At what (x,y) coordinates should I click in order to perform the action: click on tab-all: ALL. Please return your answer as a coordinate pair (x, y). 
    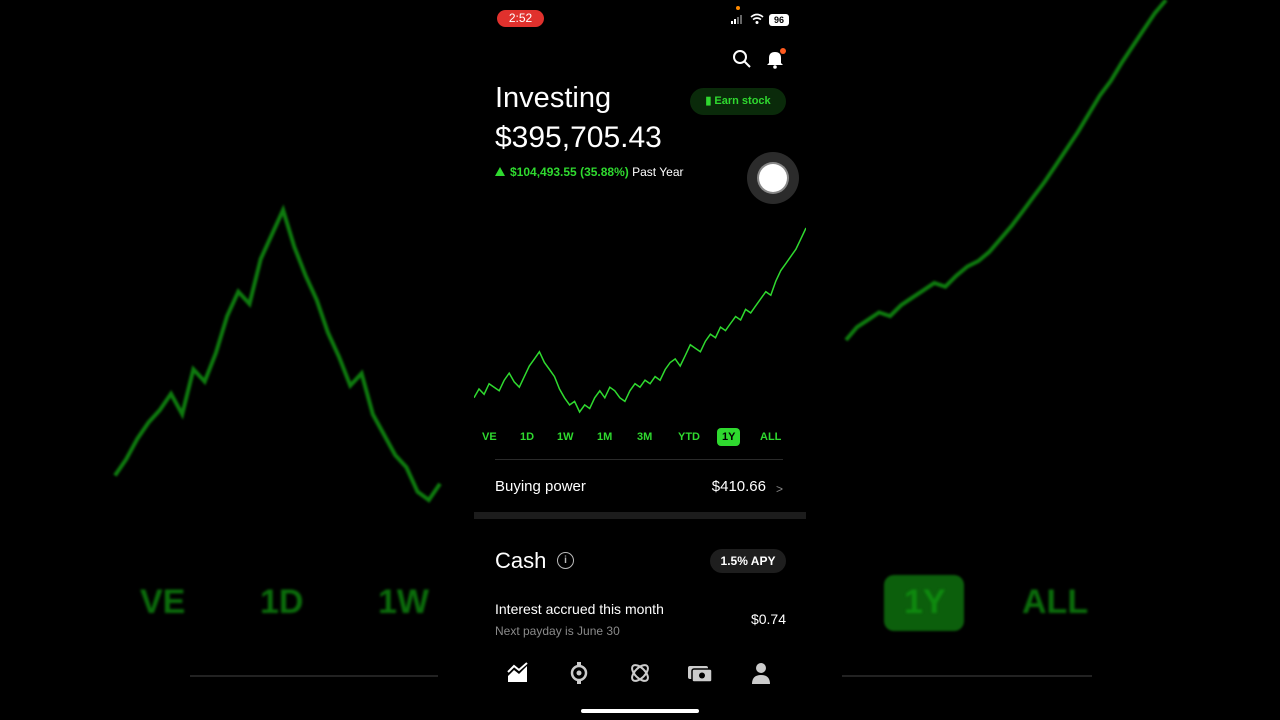
    Looking at the image, I should click on (770, 437).